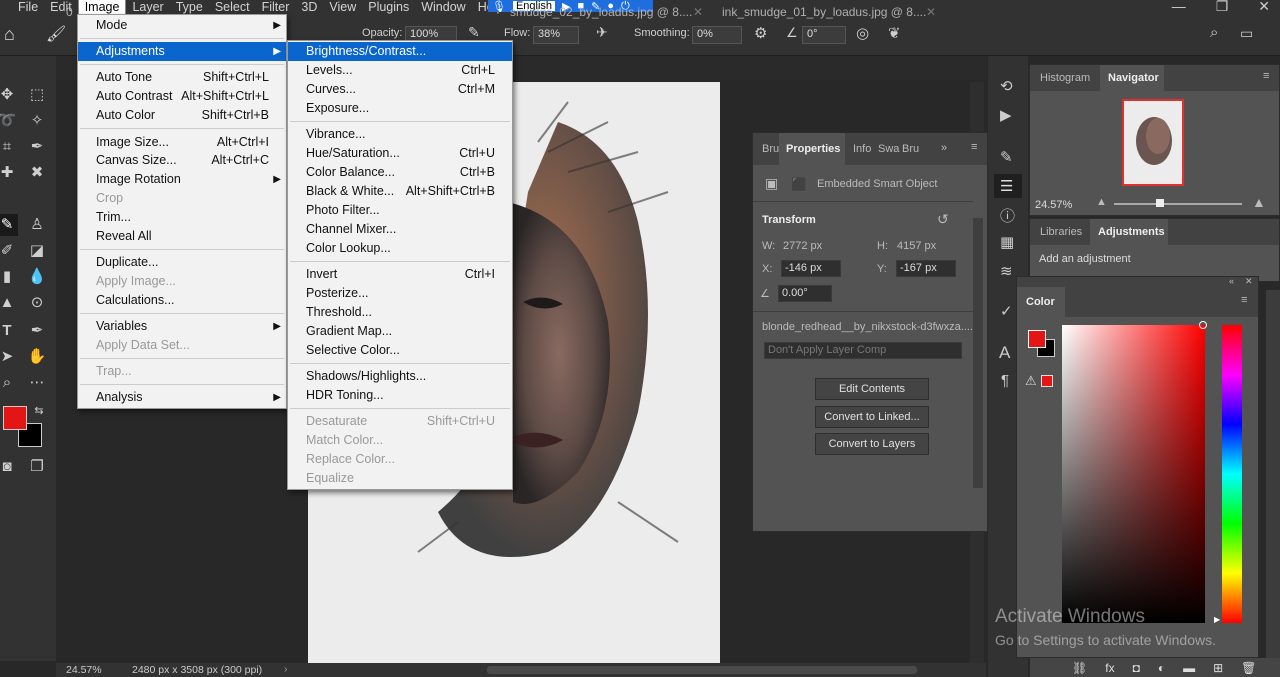  I want to click on group-folder-icon: ▬, so click(1189, 668).